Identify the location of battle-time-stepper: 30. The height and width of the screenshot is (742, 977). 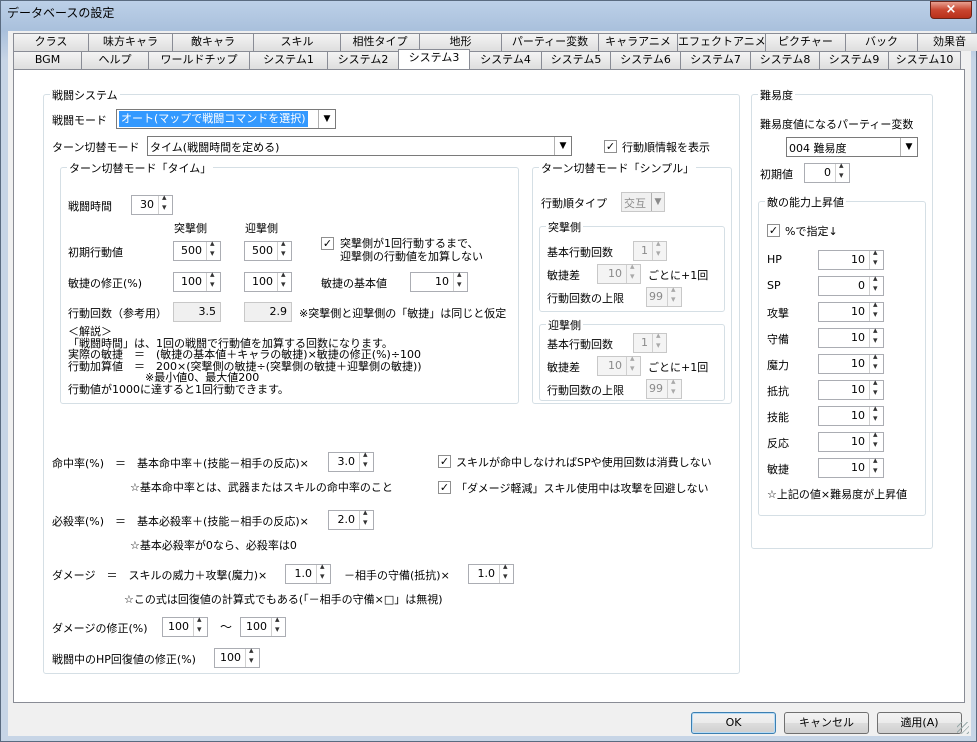
(152, 204).